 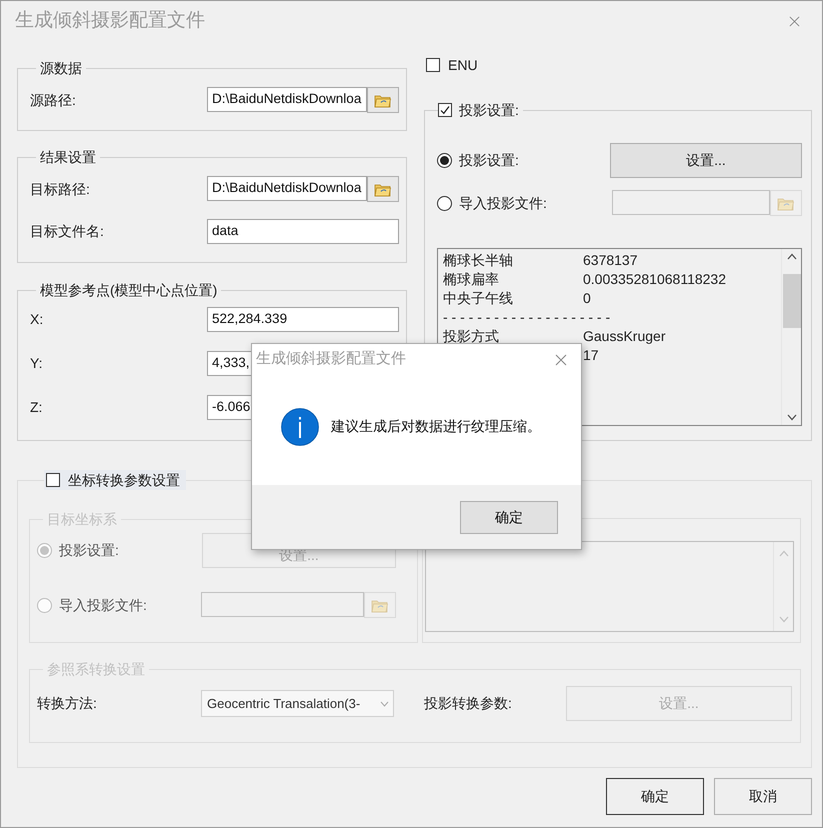 I want to click on info-value: 0.00335281068118232, so click(x=654, y=279).